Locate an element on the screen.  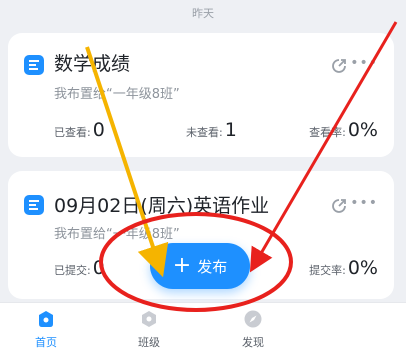
tab-home: 首页 is located at coordinates (46, 329).